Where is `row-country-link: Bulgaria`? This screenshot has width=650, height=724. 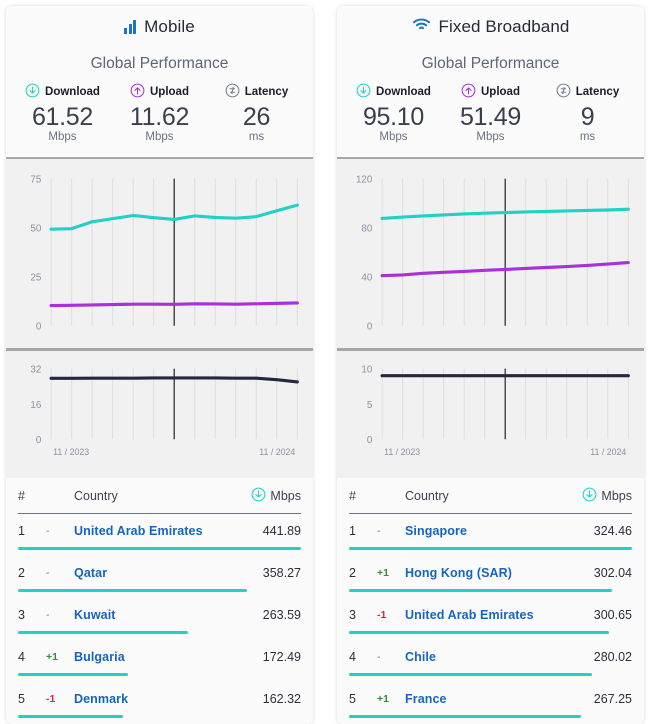 row-country-link: Bulgaria is located at coordinates (168, 657).